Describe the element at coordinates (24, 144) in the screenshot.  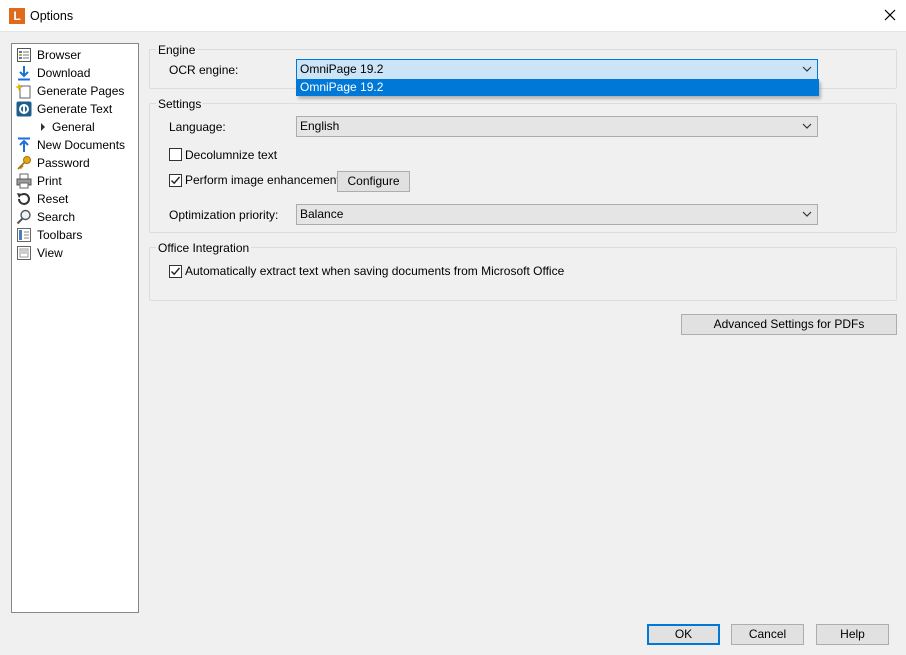
I see `upload-arrow-icon` at that location.